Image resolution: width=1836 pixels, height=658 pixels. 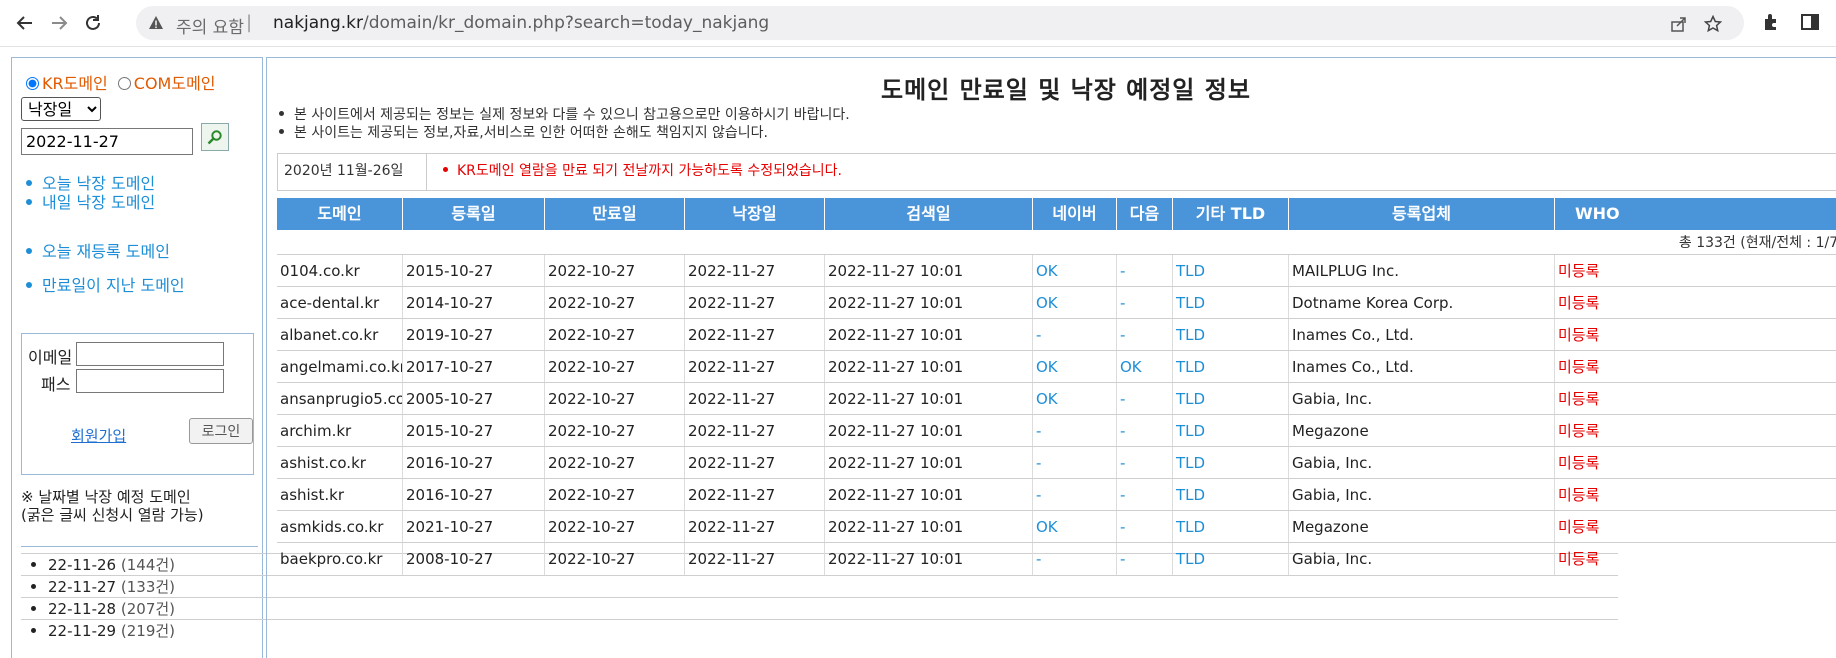 I want to click on password-field, so click(x=150, y=381).